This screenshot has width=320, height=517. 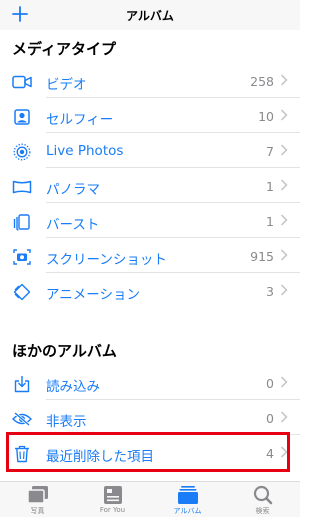 What do you see at coordinates (262, 256) in the screenshot?
I see `album-count: 915` at bounding box center [262, 256].